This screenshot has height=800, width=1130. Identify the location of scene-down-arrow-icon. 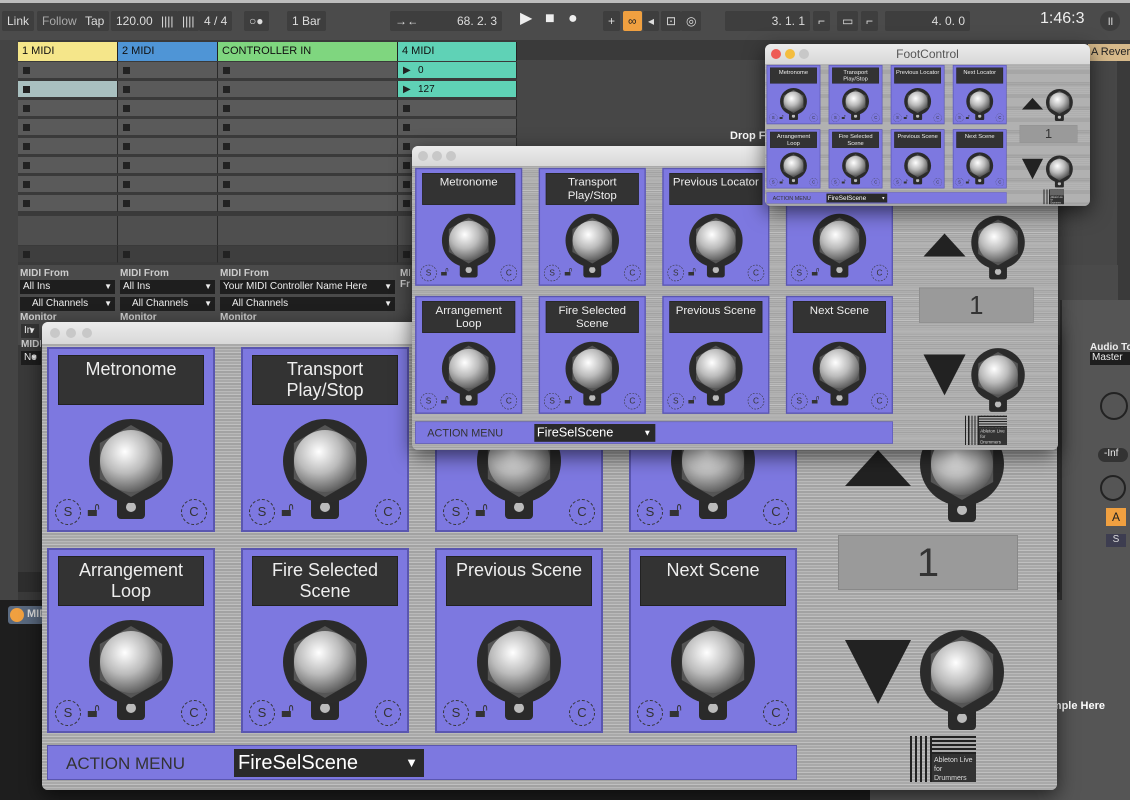
(1032, 169).